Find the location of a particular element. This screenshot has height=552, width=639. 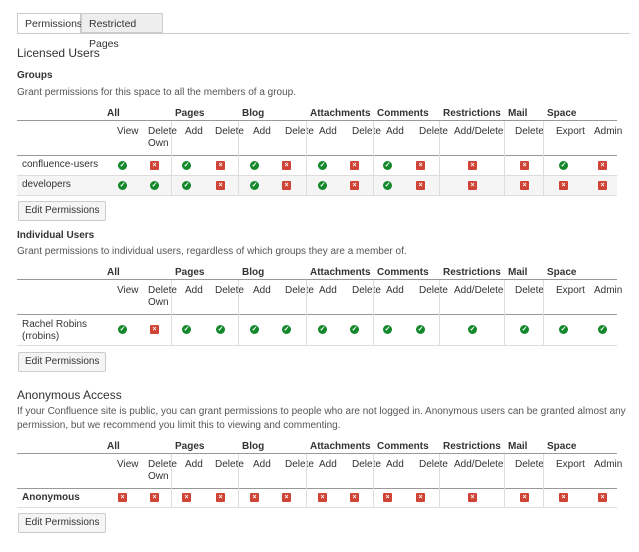

column-add-4: Add is located at coordinates (262, 131).